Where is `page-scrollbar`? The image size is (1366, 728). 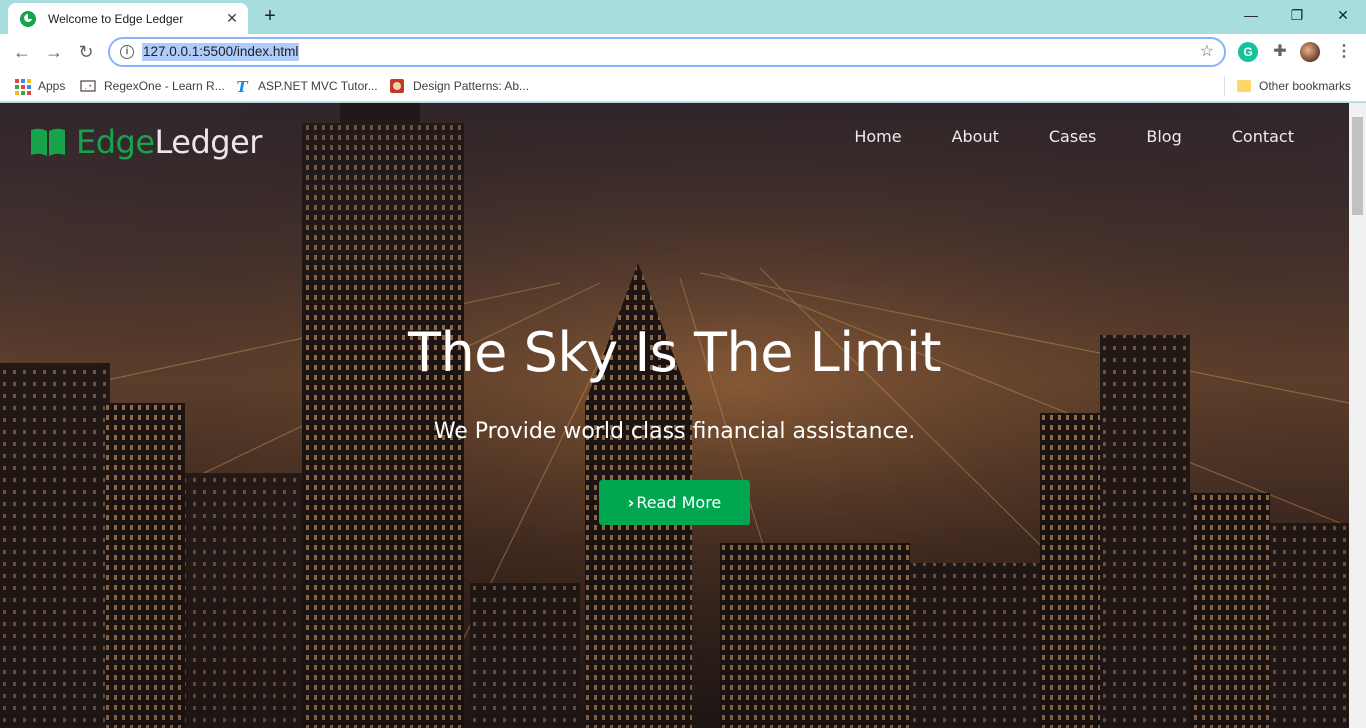
page-scrollbar is located at coordinates (1357, 415).